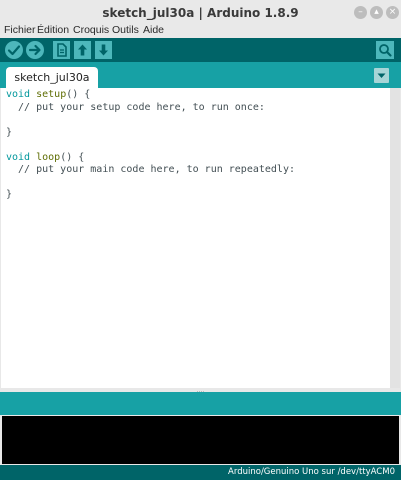 This screenshot has width=401, height=480. I want to click on menu-bar: Fichier Édition Croquis Outils Aide, so click(200, 31).